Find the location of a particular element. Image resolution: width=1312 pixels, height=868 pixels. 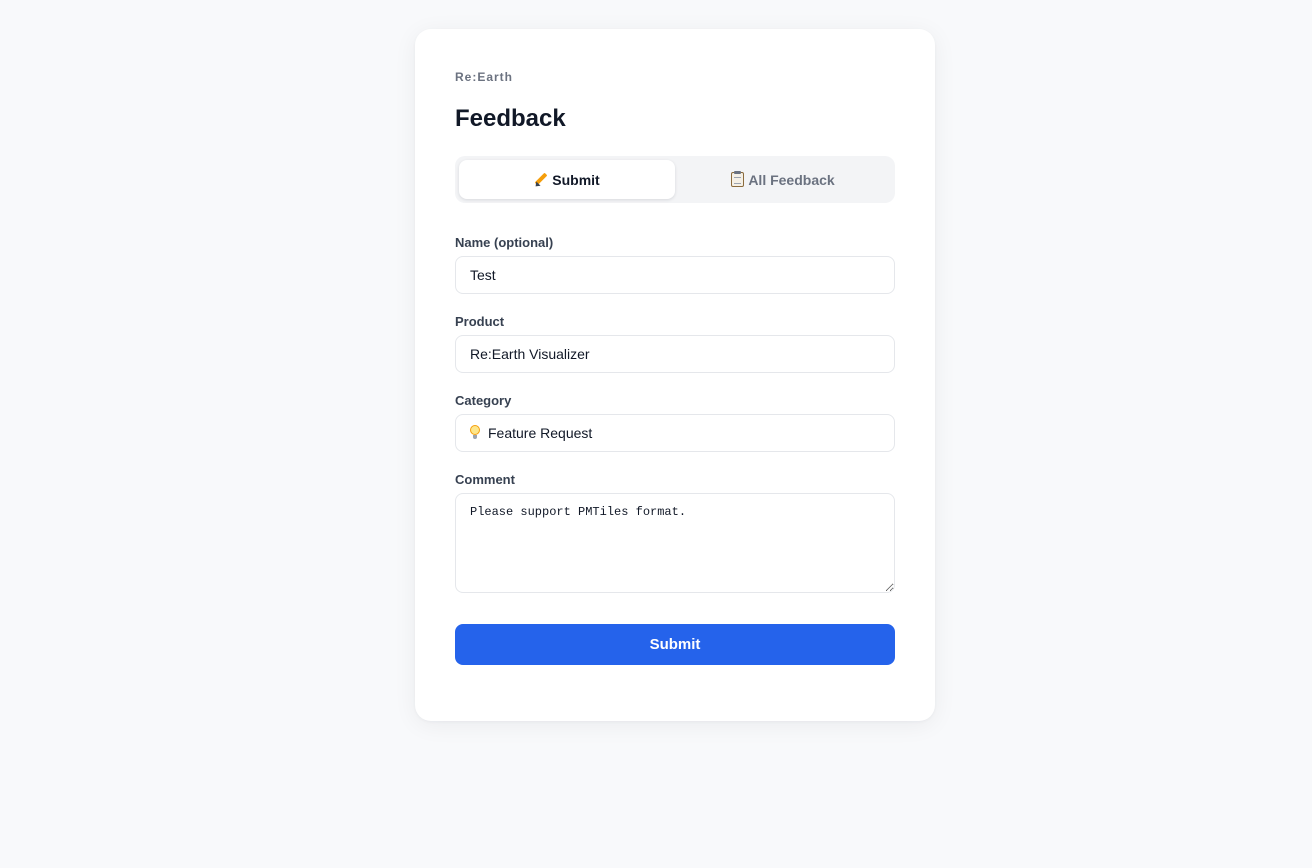

clipboard-icon is located at coordinates (738, 179).